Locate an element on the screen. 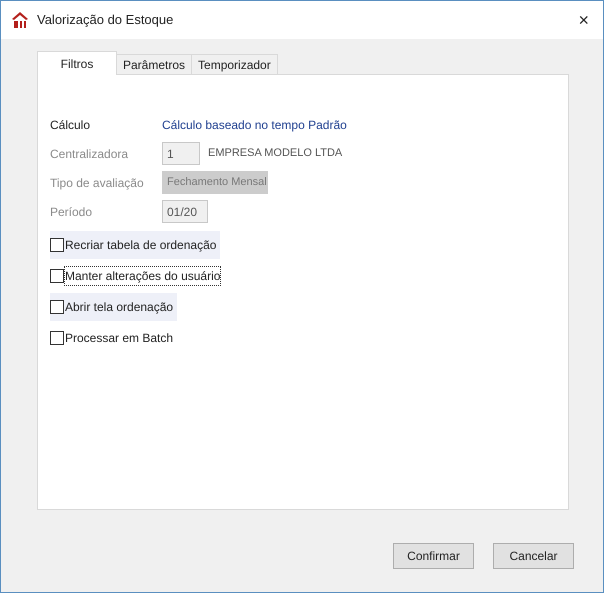 The height and width of the screenshot is (593, 604). field-label: Período is located at coordinates (72, 212).